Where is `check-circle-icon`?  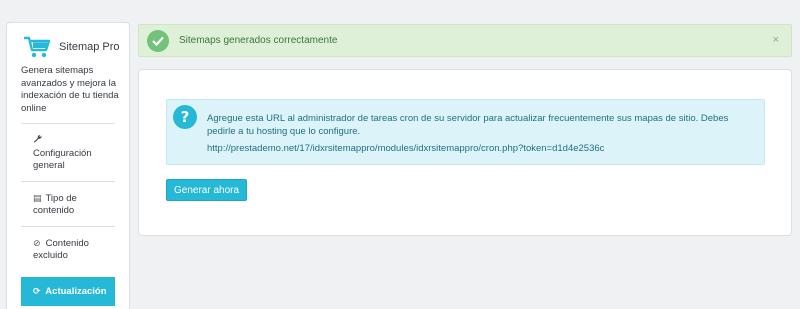
check-circle-icon is located at coordinates (158, 41).